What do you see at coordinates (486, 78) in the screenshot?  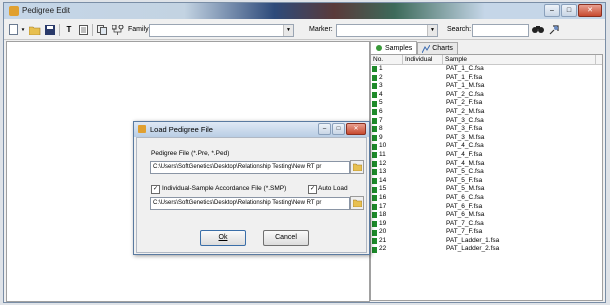 I see `table-row: 2 PAT_1_F.fsa` at bounding box center [486, 78].